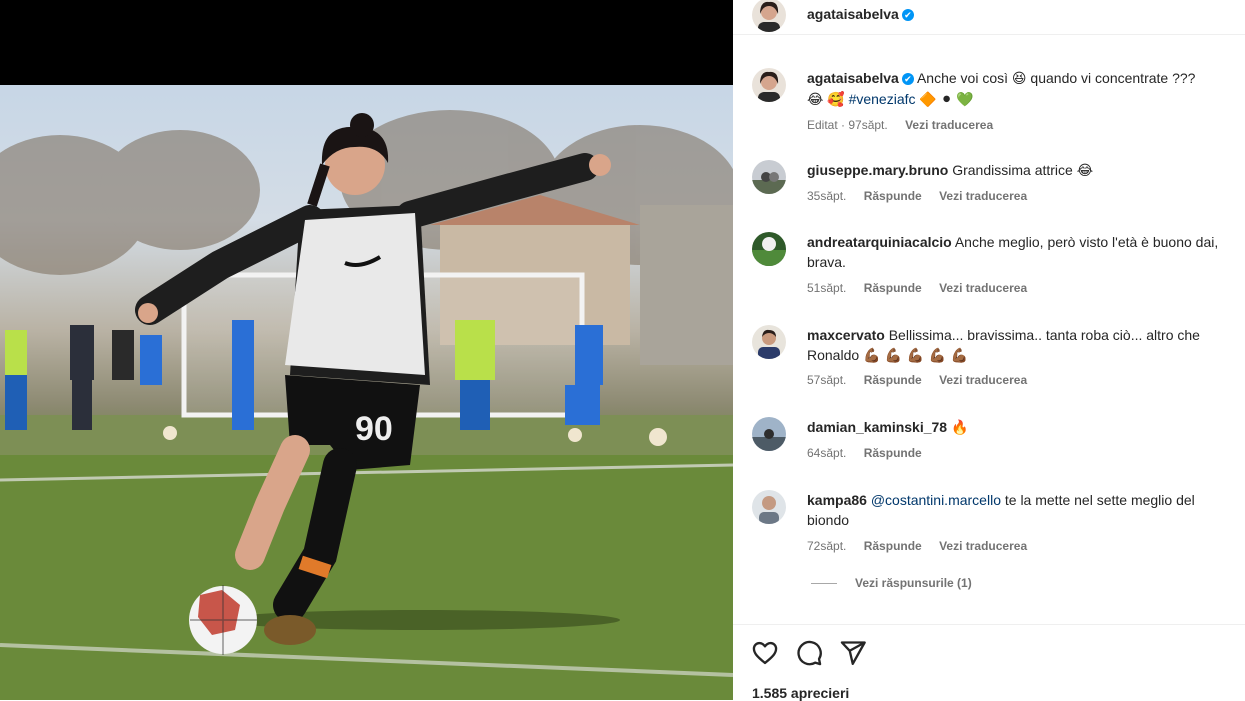  Describe the element at coordinates (924, 546) in the screenshot. I see `comment-meta: 72săpt. Răspunde Vezi traducerea` at that location.